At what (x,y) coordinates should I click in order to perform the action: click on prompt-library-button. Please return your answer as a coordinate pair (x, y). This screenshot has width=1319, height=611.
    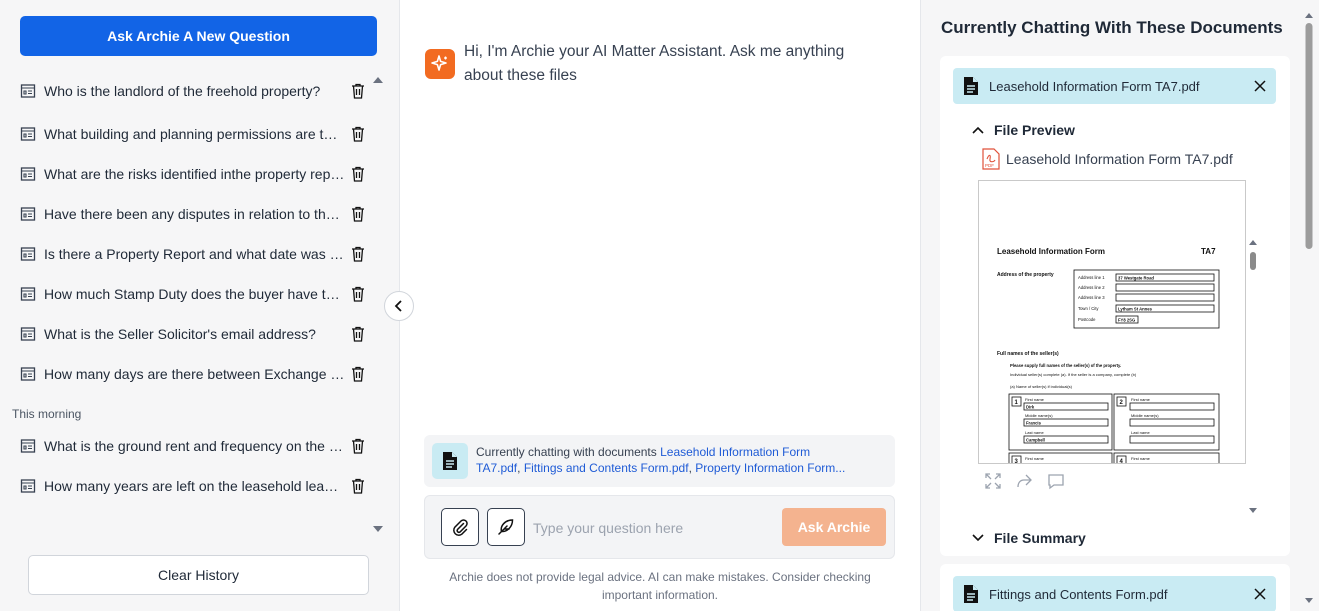
    Looking at the image, I should click on (506, 527).